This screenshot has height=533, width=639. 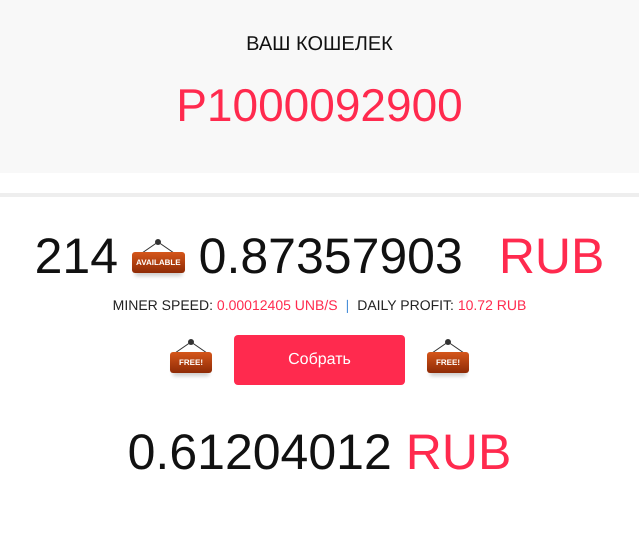 I want to click on collect-button: Собрать, so click(x=319, y=360).